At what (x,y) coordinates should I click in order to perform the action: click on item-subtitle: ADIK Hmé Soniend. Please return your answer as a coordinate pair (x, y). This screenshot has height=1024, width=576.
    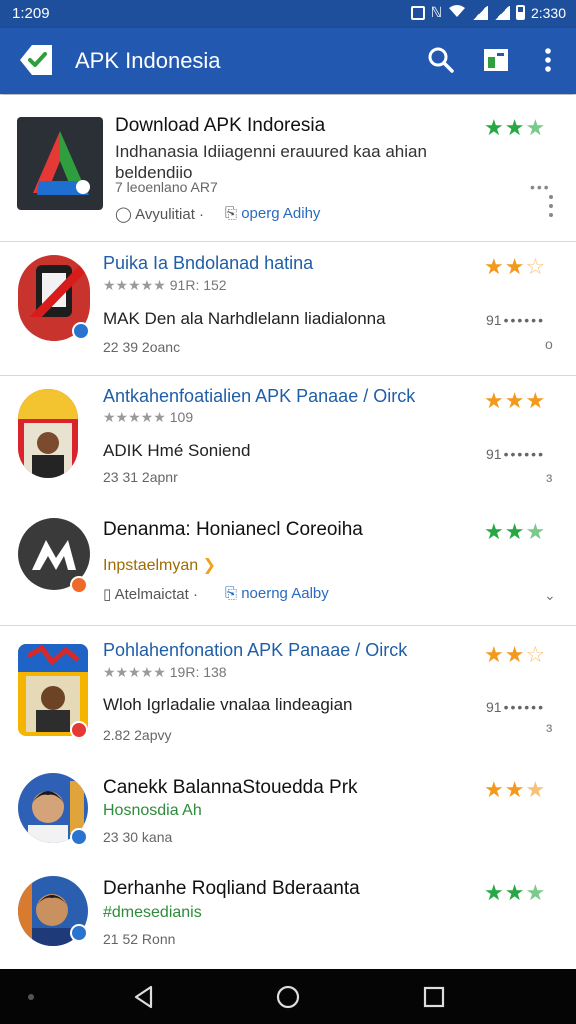
    Looking at the image, I should click on (177, 450).